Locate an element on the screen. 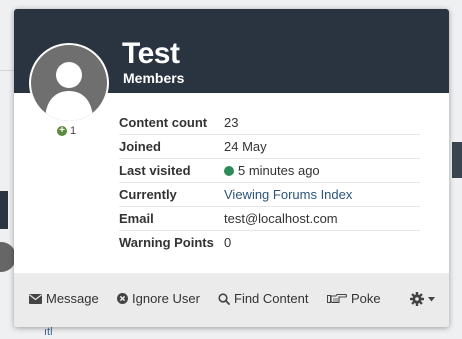 Image resolution: width=462 pixels, height=339 pixels. settings-menu-button is located at coordinates (422, 299).